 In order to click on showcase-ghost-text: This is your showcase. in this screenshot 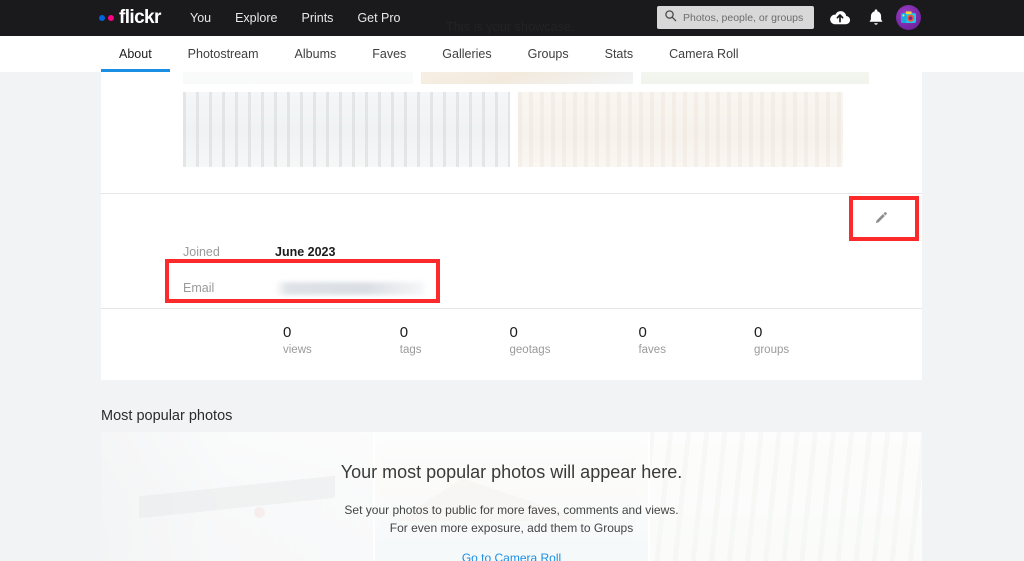, I will do `click(510, 27)`.